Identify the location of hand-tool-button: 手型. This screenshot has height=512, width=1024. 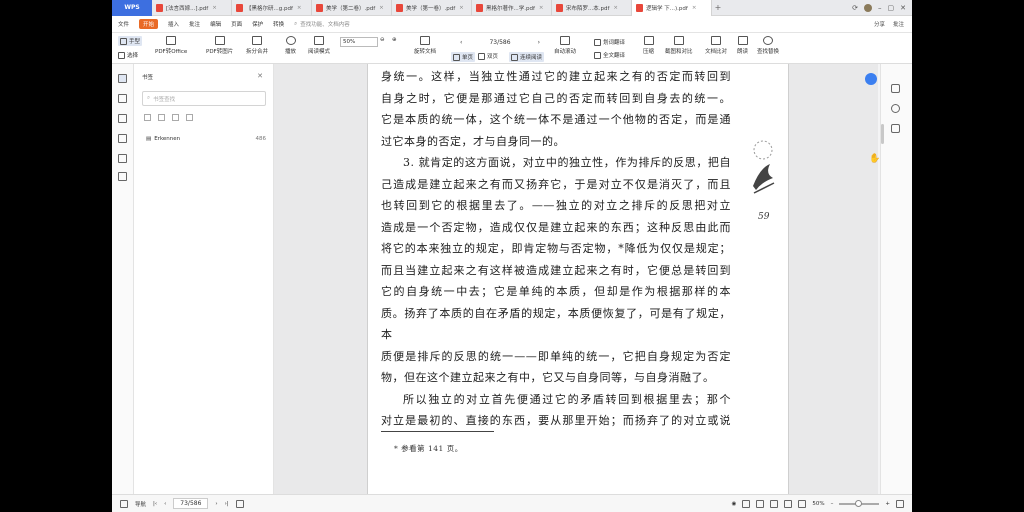
(130, 41).